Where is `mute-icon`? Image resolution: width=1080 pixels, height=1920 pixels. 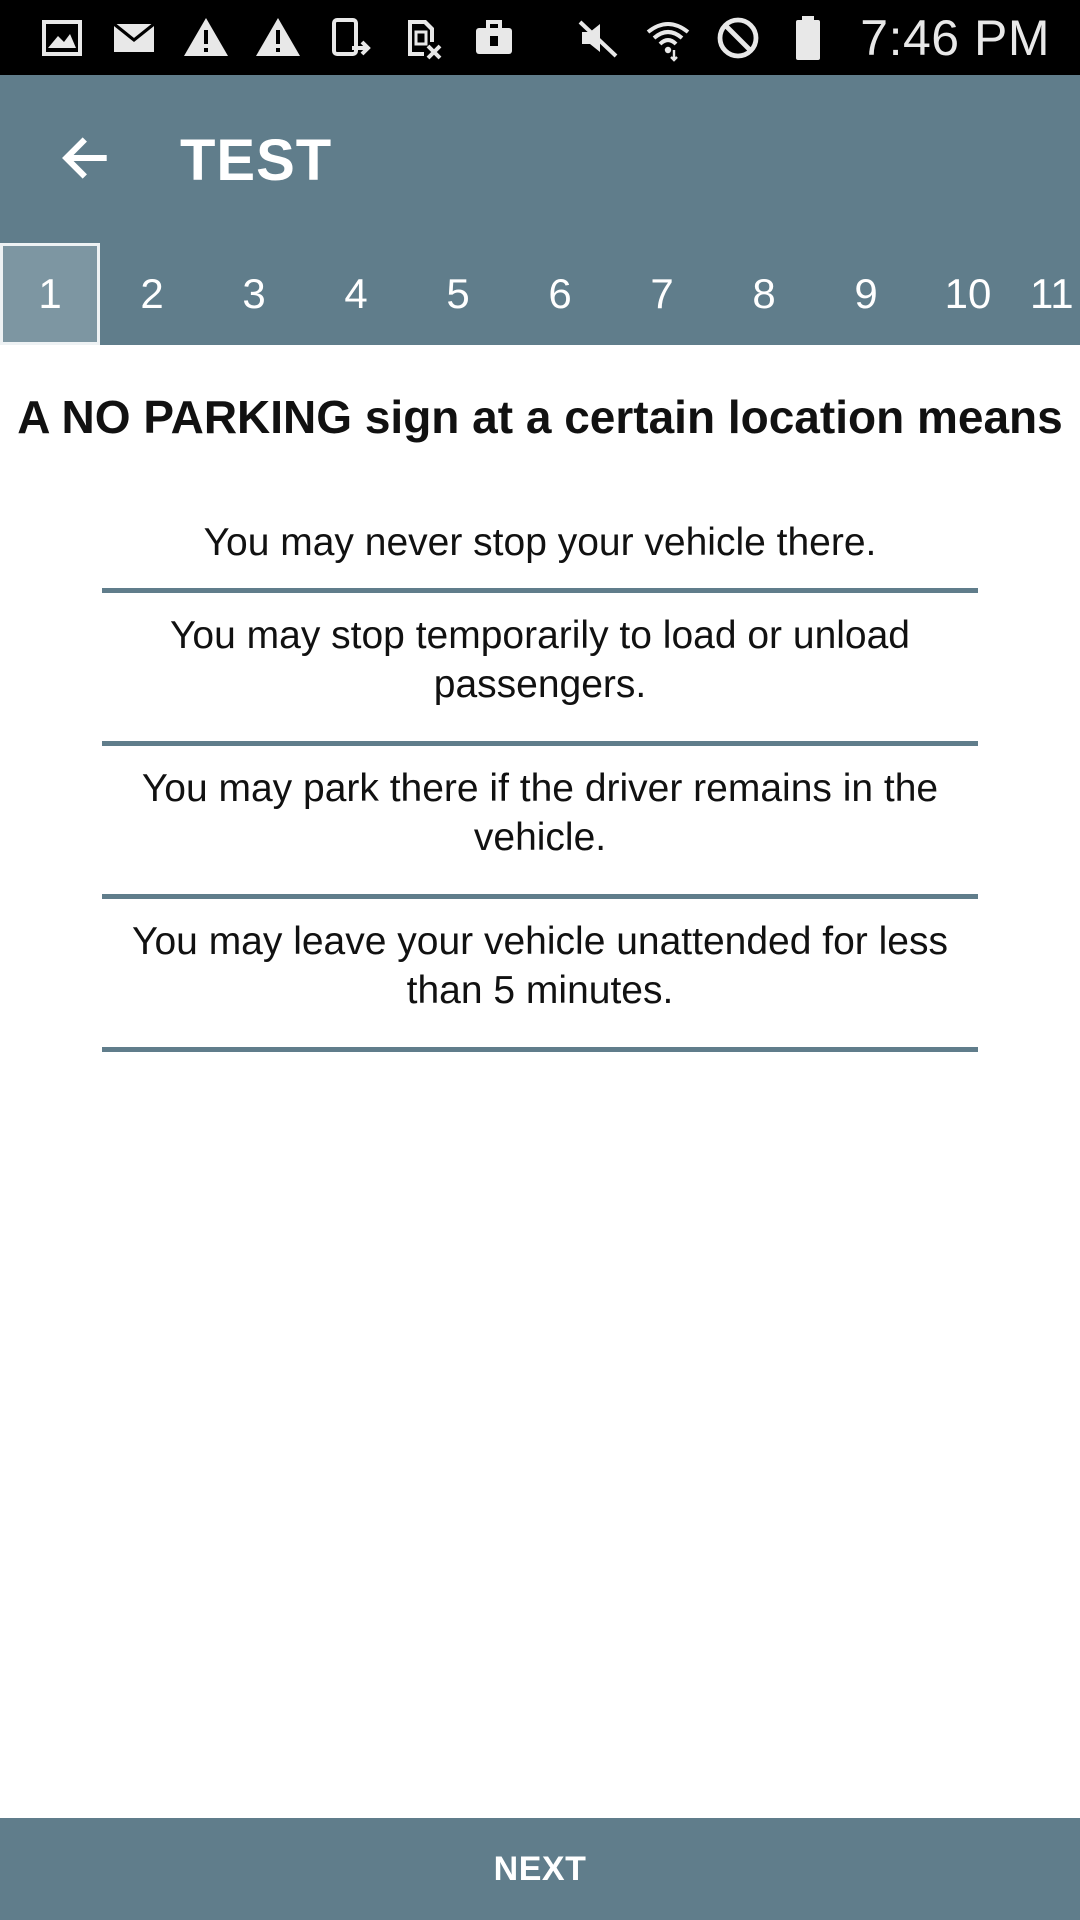
mute-icon is located at coordinates (598, 38).